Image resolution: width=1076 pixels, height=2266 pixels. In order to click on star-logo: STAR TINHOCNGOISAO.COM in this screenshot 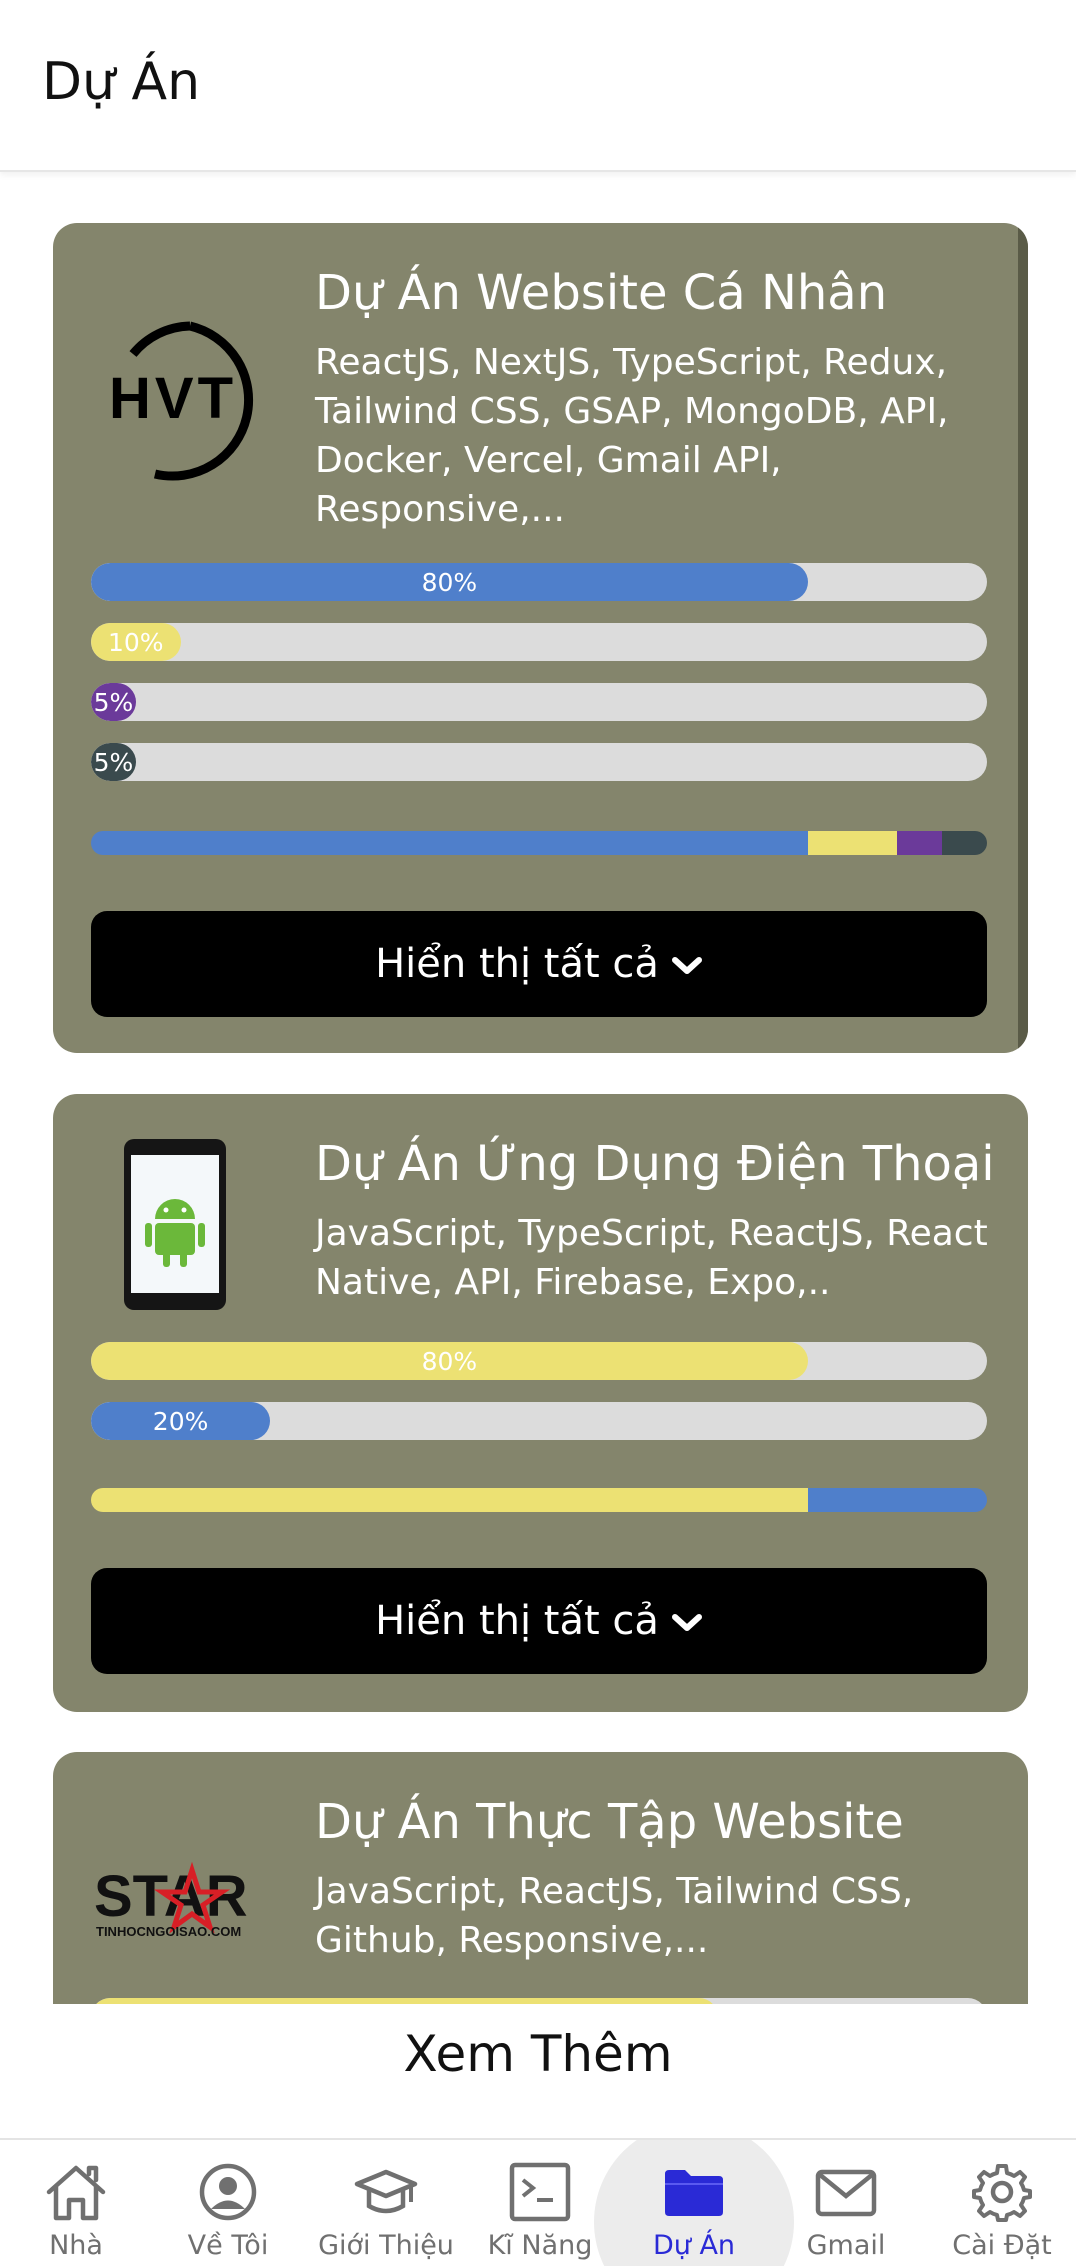, I will do `click(175, 1902)`.